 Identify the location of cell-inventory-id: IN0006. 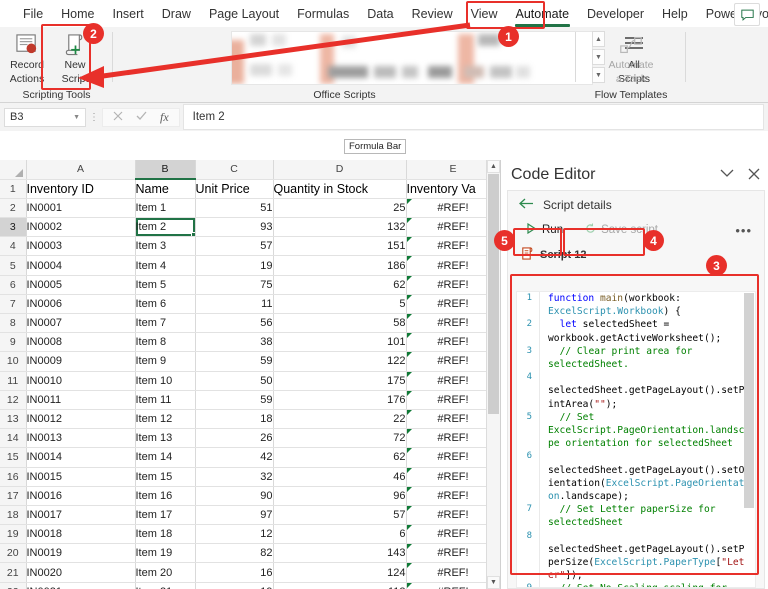
(81, 304).